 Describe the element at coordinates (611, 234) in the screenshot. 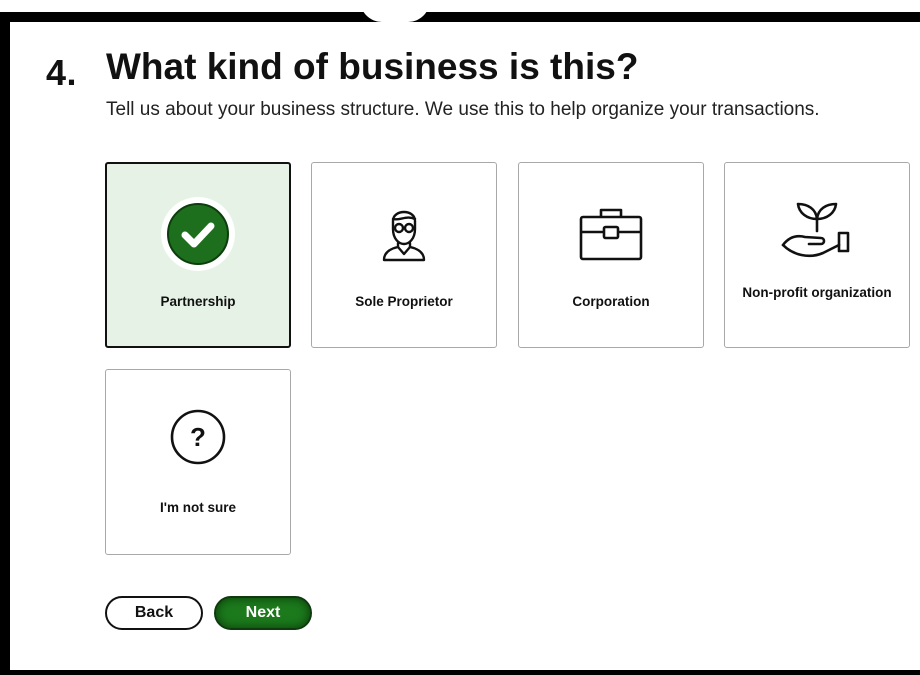

I see `briefcase-icon` at that location.